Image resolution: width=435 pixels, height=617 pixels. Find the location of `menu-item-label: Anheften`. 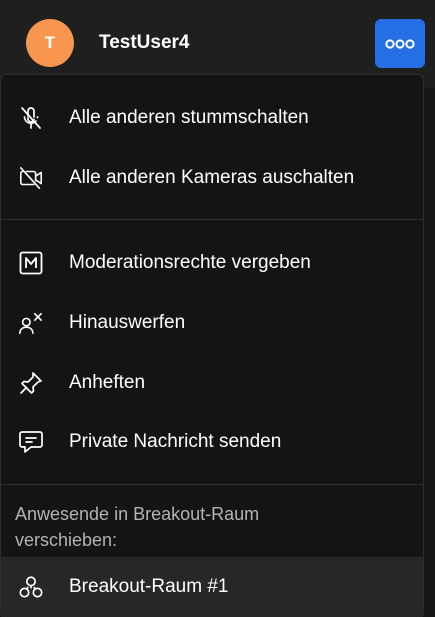

menu-item-label: Anheften is located at coordinates (107, 382).